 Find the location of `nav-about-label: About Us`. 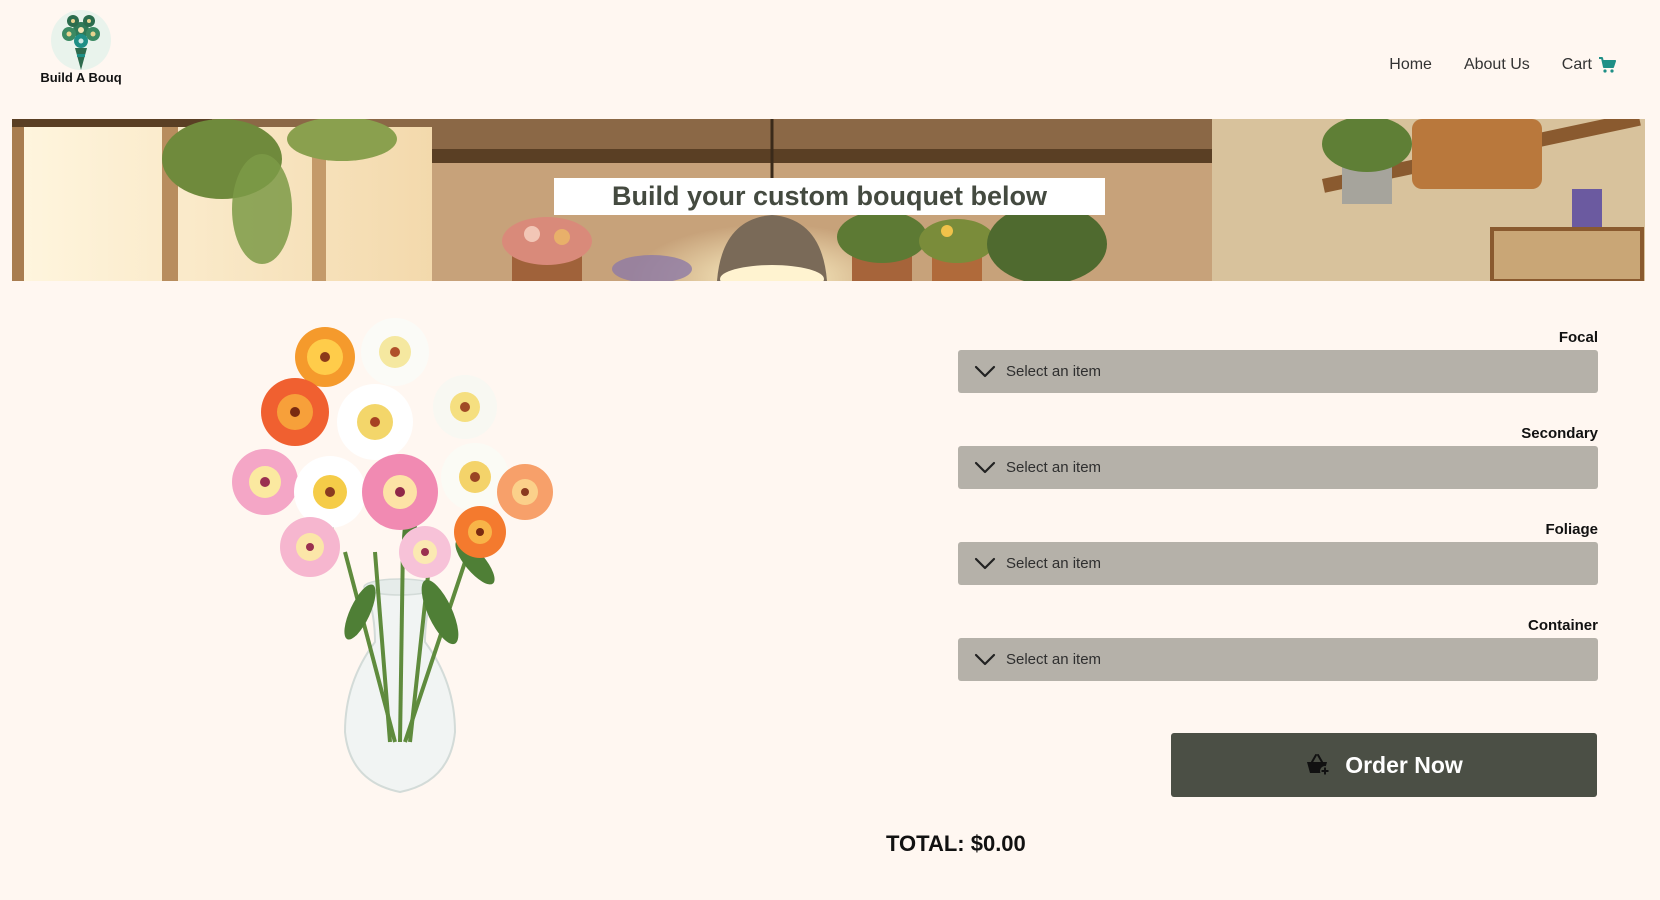

nav-about-label: About Us is located at coordinates (1496, 64).